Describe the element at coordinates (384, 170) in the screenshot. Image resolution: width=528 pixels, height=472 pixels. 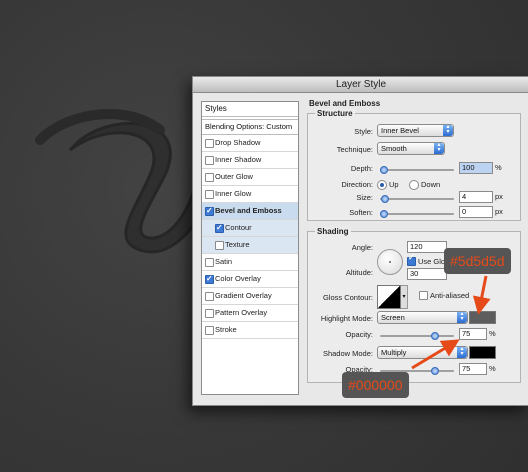
I see `depth-slider-knob` at that location.